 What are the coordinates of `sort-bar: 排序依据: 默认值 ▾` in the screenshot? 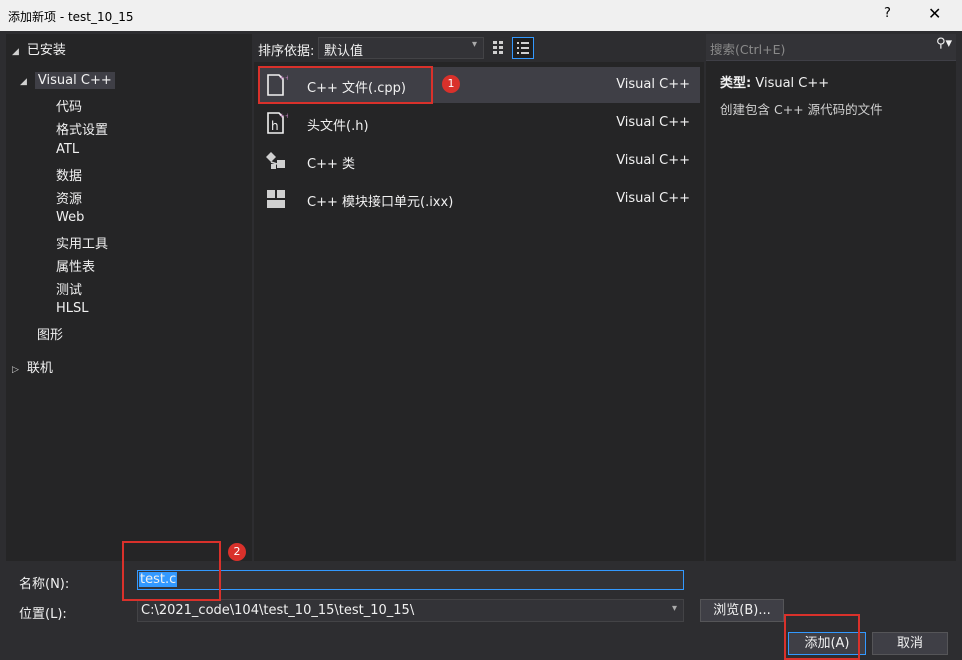 It's located at (479, 48).